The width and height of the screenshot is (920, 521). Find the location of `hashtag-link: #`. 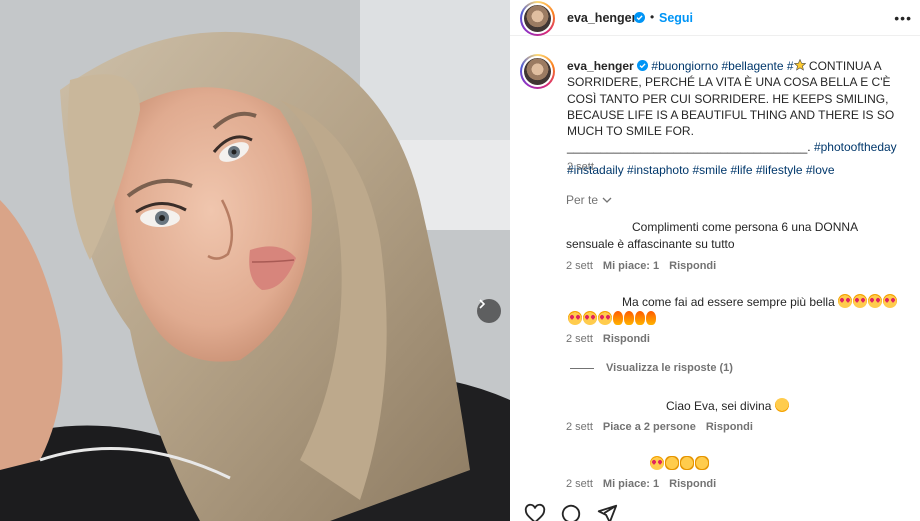

hashtag-link: # is located at coordinates (790, 66).